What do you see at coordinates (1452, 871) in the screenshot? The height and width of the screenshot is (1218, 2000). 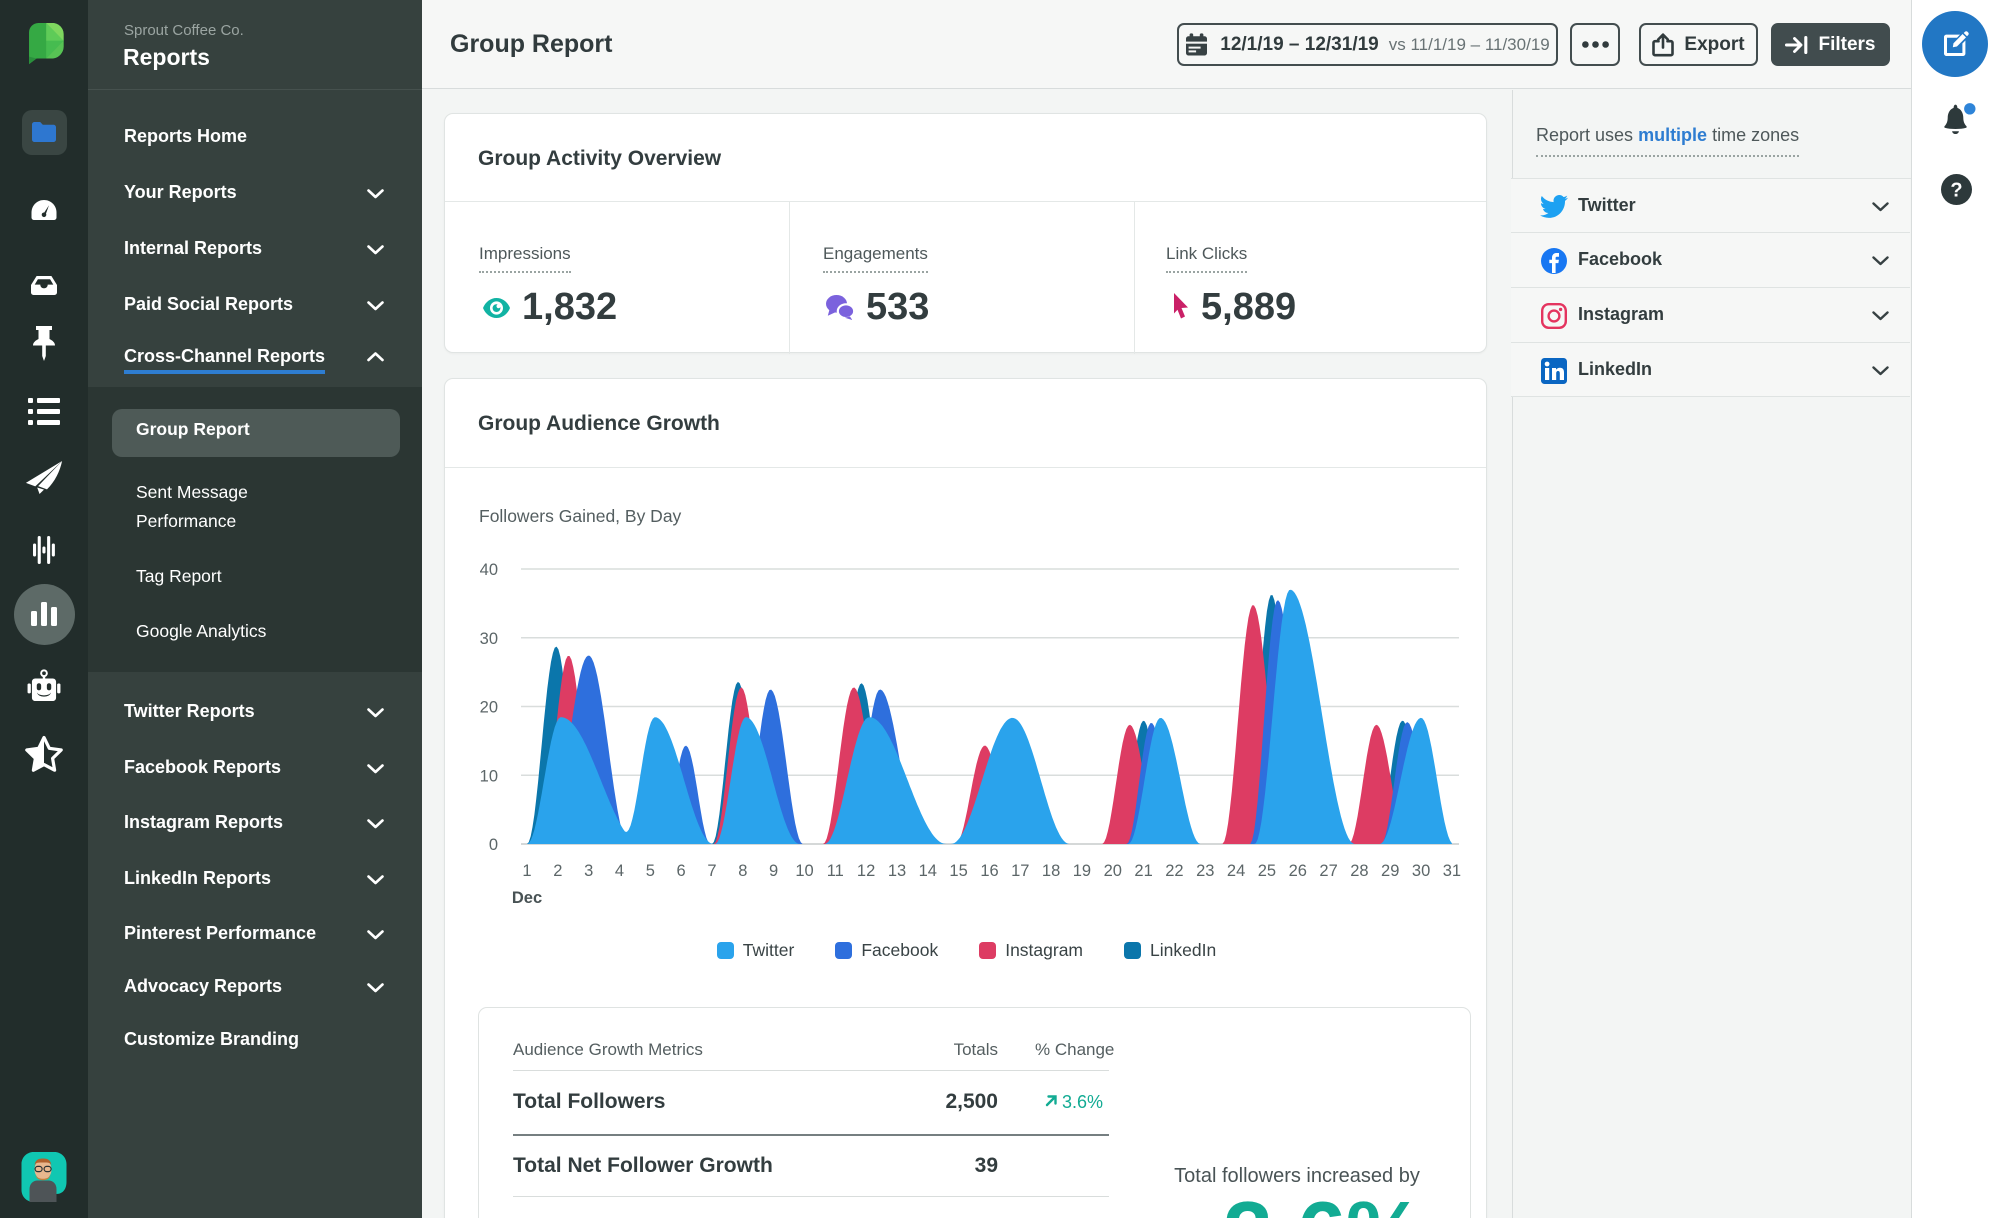 I see `svg-text: 31` at bounding box center [1452, 871].